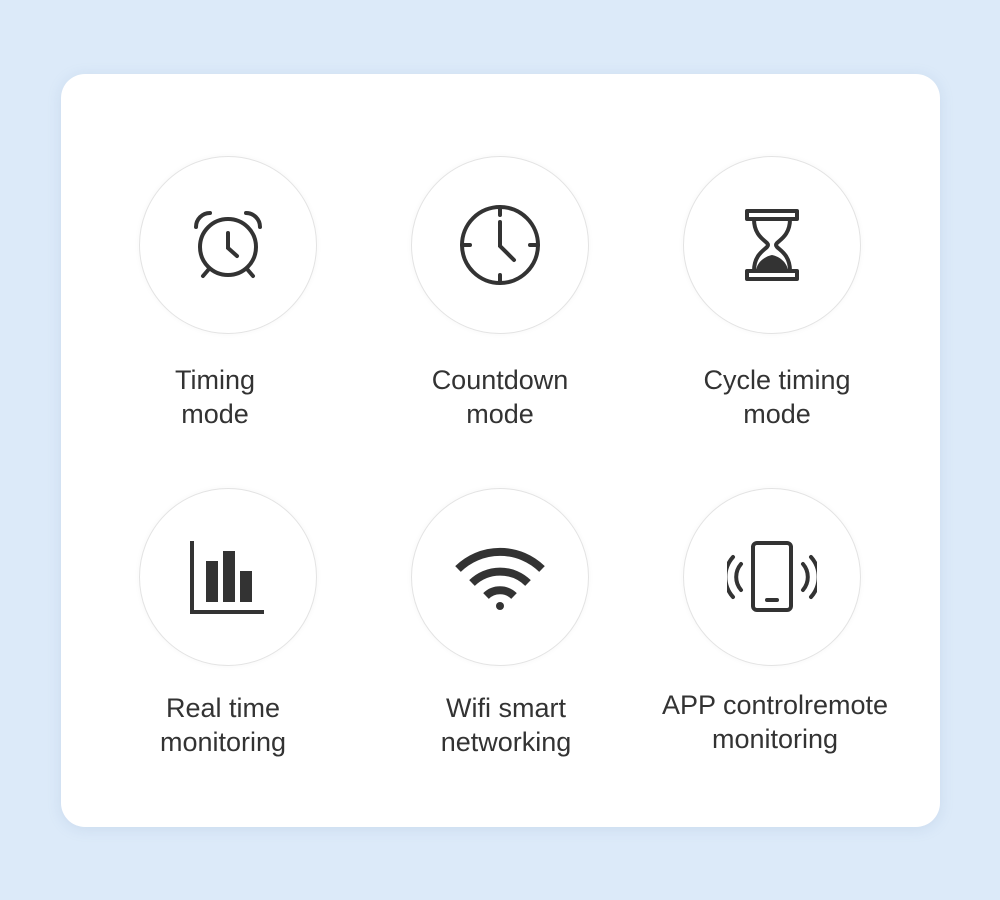 The image size is (1000, 900). What do you see at coordinates (506, 708) in the screenshot?
I see `wifi-smart-networking-label-line1: Wifi smart` at bounding box center [506, 708].